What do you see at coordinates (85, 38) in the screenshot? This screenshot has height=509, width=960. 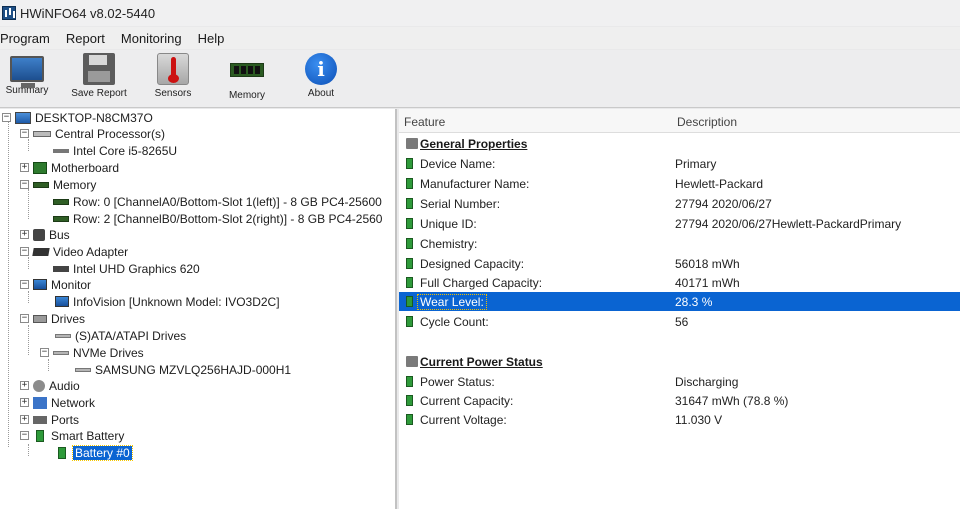 I see `menu-report: Report` at bounding box center [85, 38].